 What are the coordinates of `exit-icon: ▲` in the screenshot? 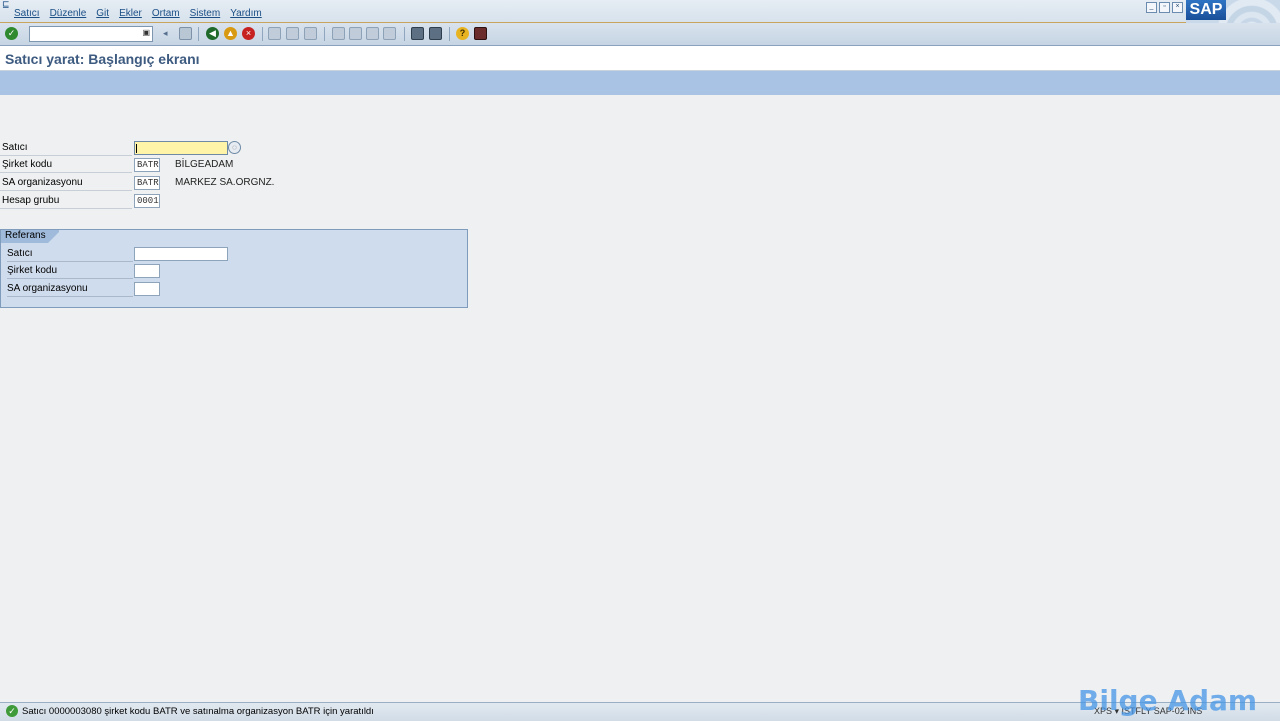 It's located at (230, 33).